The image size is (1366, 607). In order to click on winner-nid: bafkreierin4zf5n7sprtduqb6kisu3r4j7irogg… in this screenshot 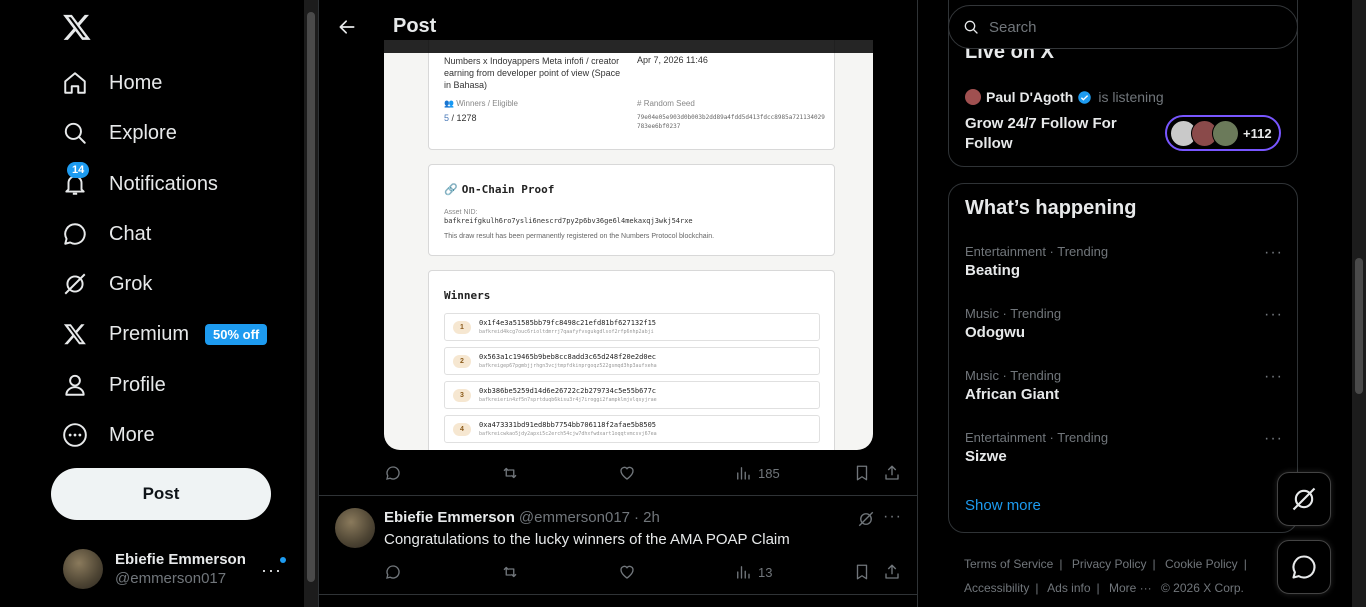, I will do `click(568, 400)`.